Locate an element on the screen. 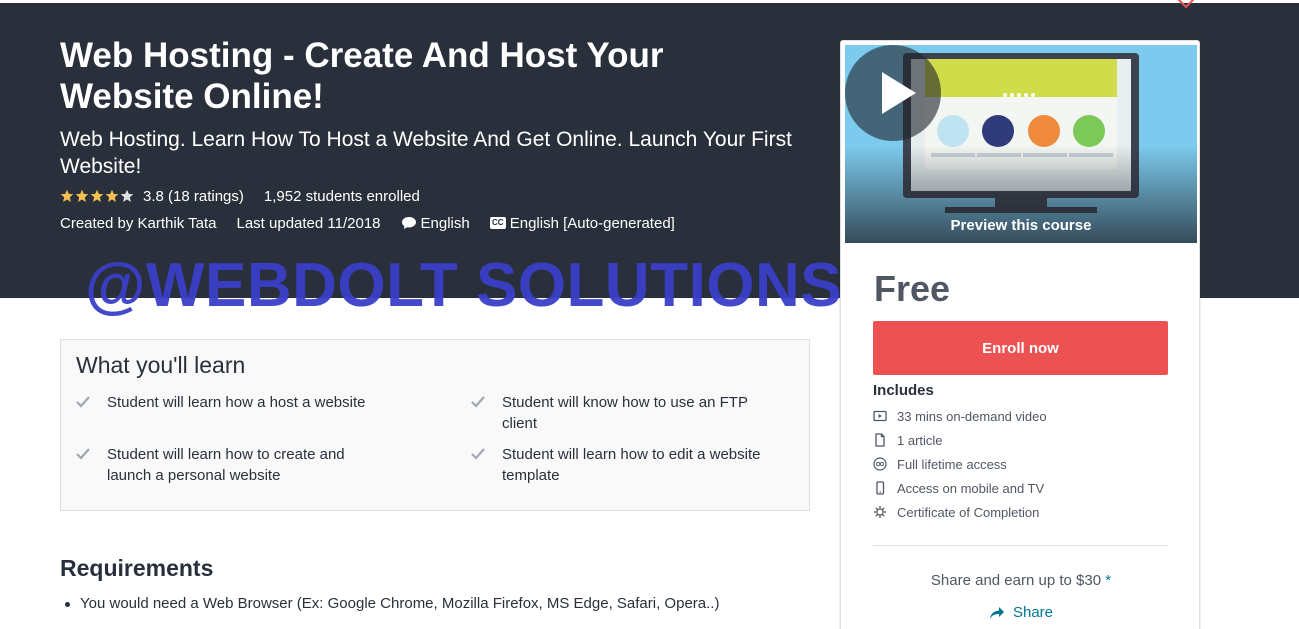 The height and width of the screenshot is (629, 1299). includes-item-text: Full lifetime access is located at coordinates (952, 464).